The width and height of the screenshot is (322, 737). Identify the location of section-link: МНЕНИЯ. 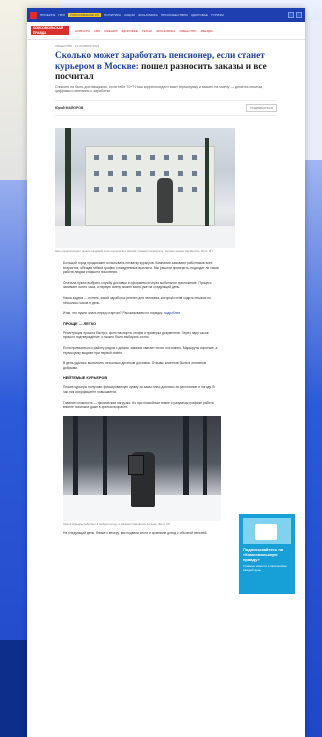
(110, 31).